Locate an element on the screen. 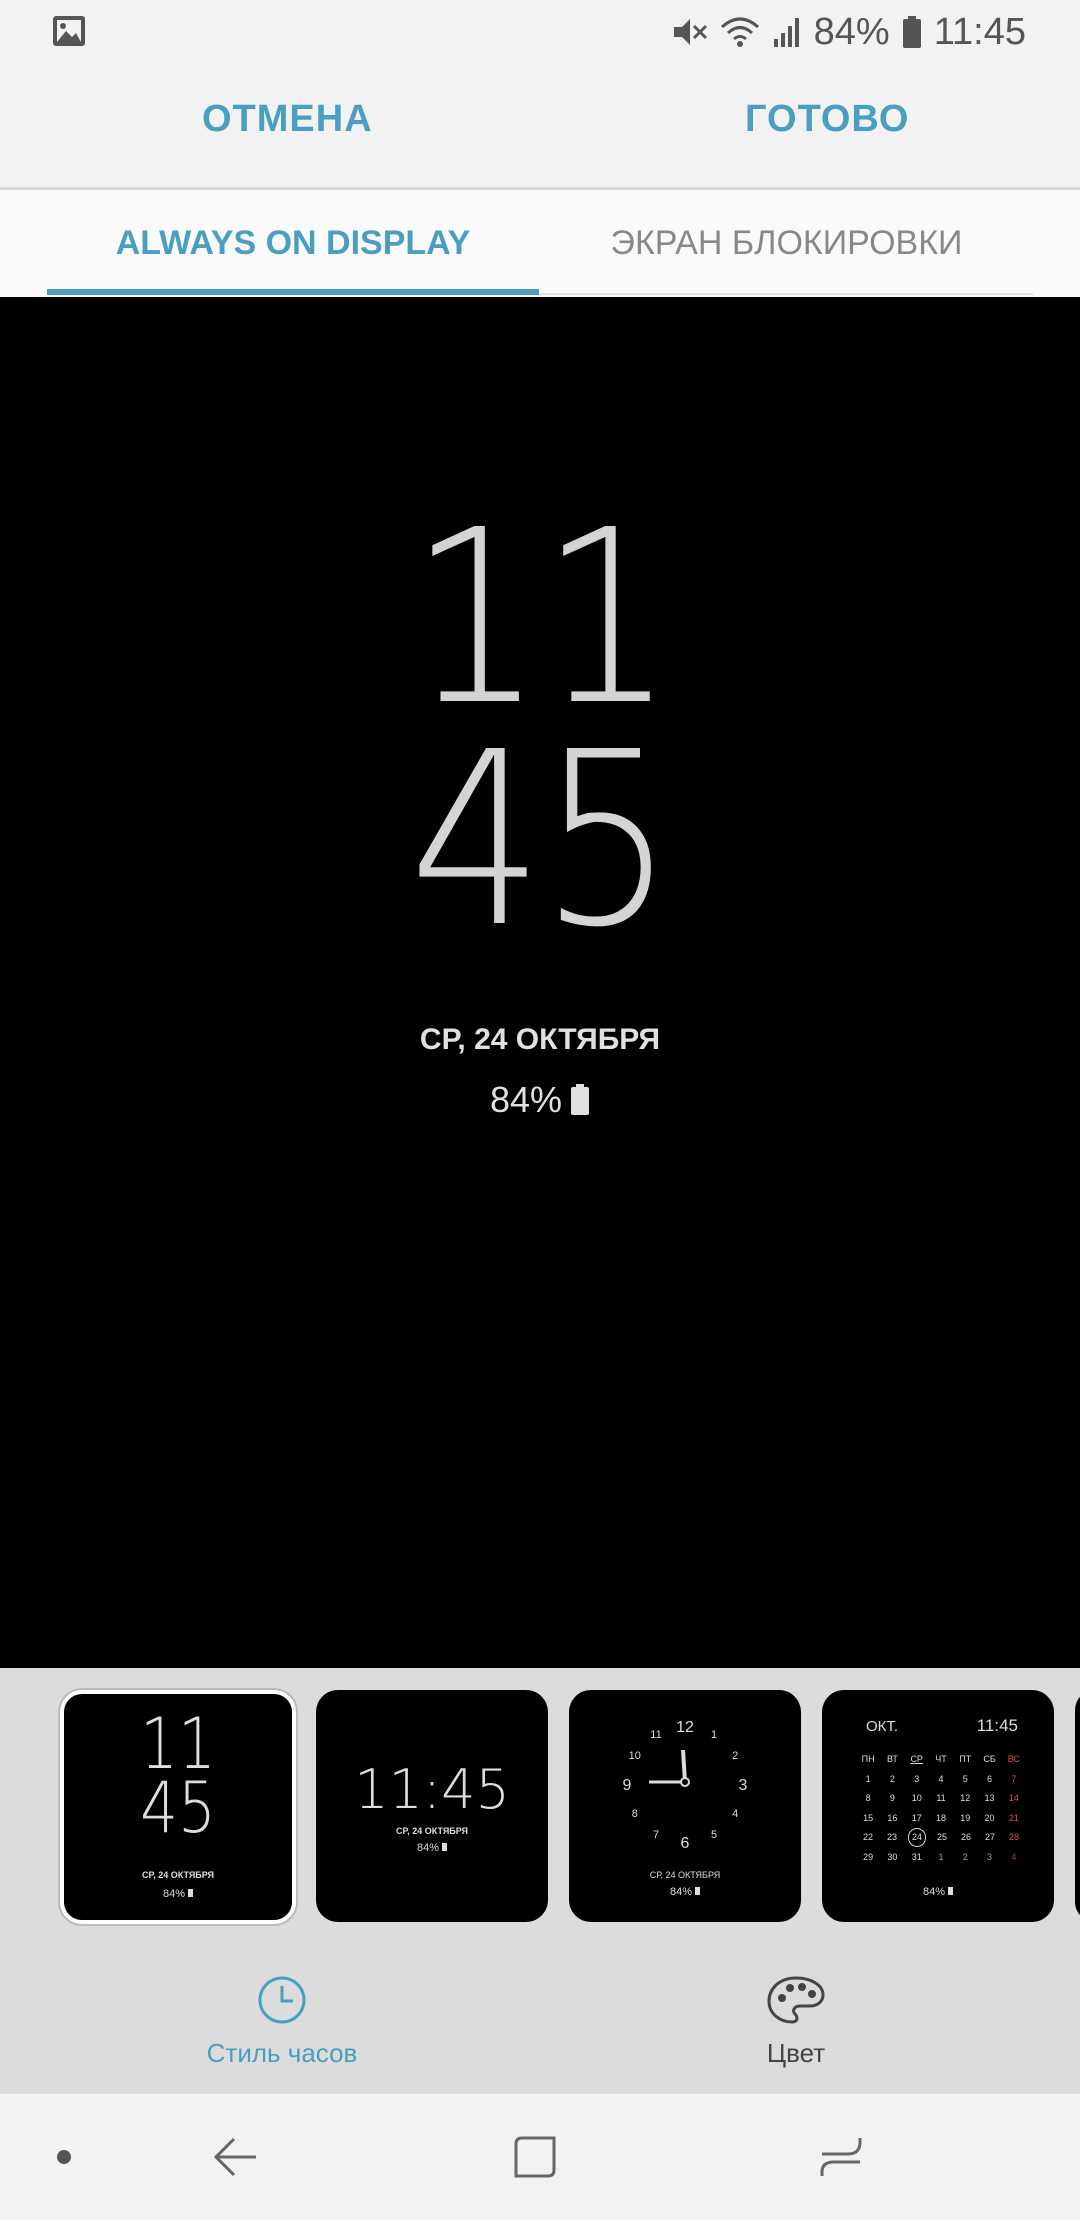  tab-always-on-display: ALWAYS ON DISPLAY is located at coordinates (293, 243).